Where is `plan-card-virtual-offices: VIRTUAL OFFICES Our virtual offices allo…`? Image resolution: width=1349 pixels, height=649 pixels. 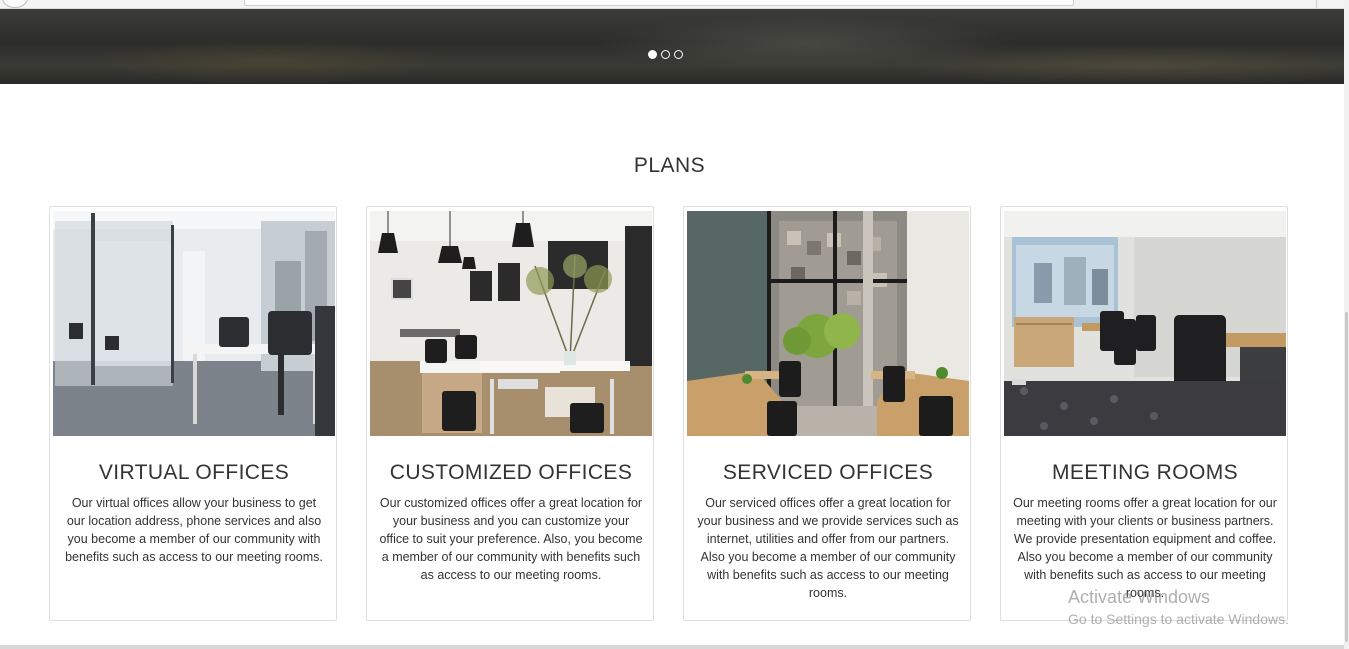 plan-card-virtual-offices: VIRTUAL OFFICES Our virtual offices allo… is located at coordinates (193, 413).